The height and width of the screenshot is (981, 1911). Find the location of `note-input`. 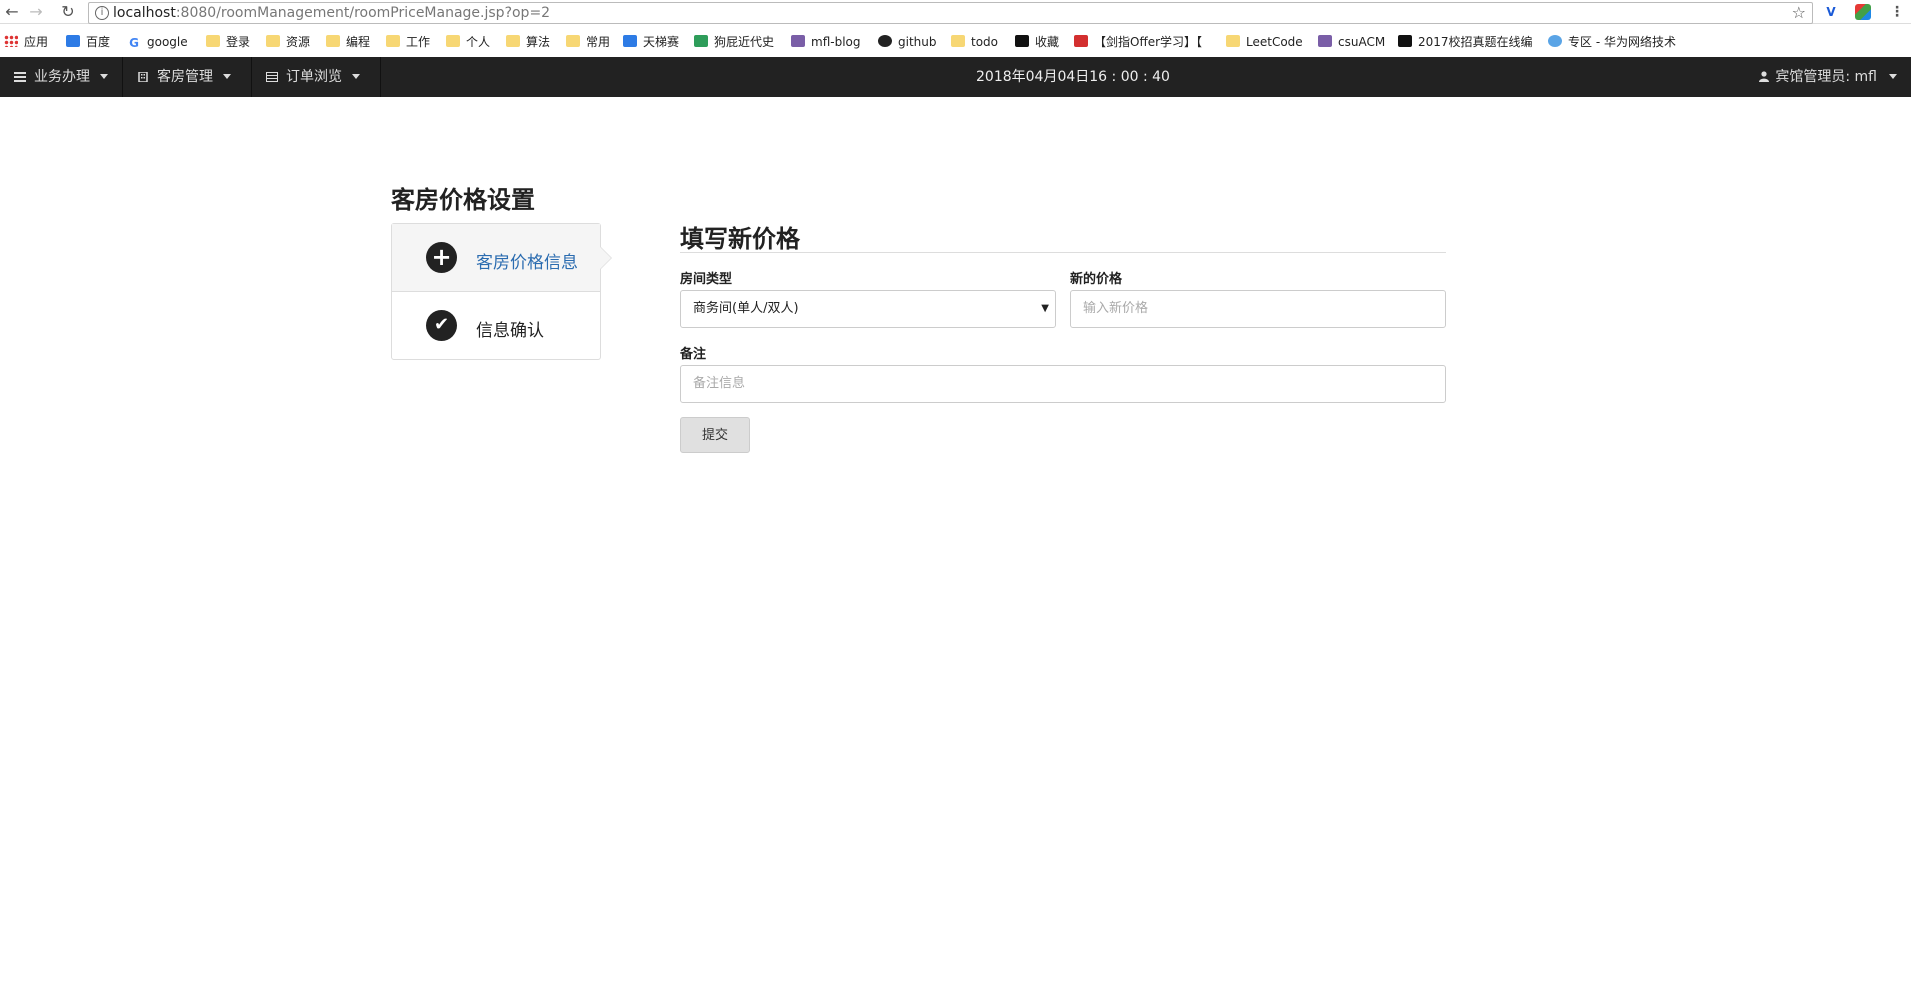

note-input is located at coordinates (1069, 384).